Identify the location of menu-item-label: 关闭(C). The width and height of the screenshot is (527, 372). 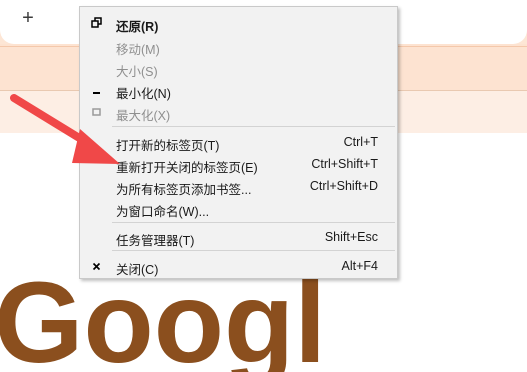
(137, 270).